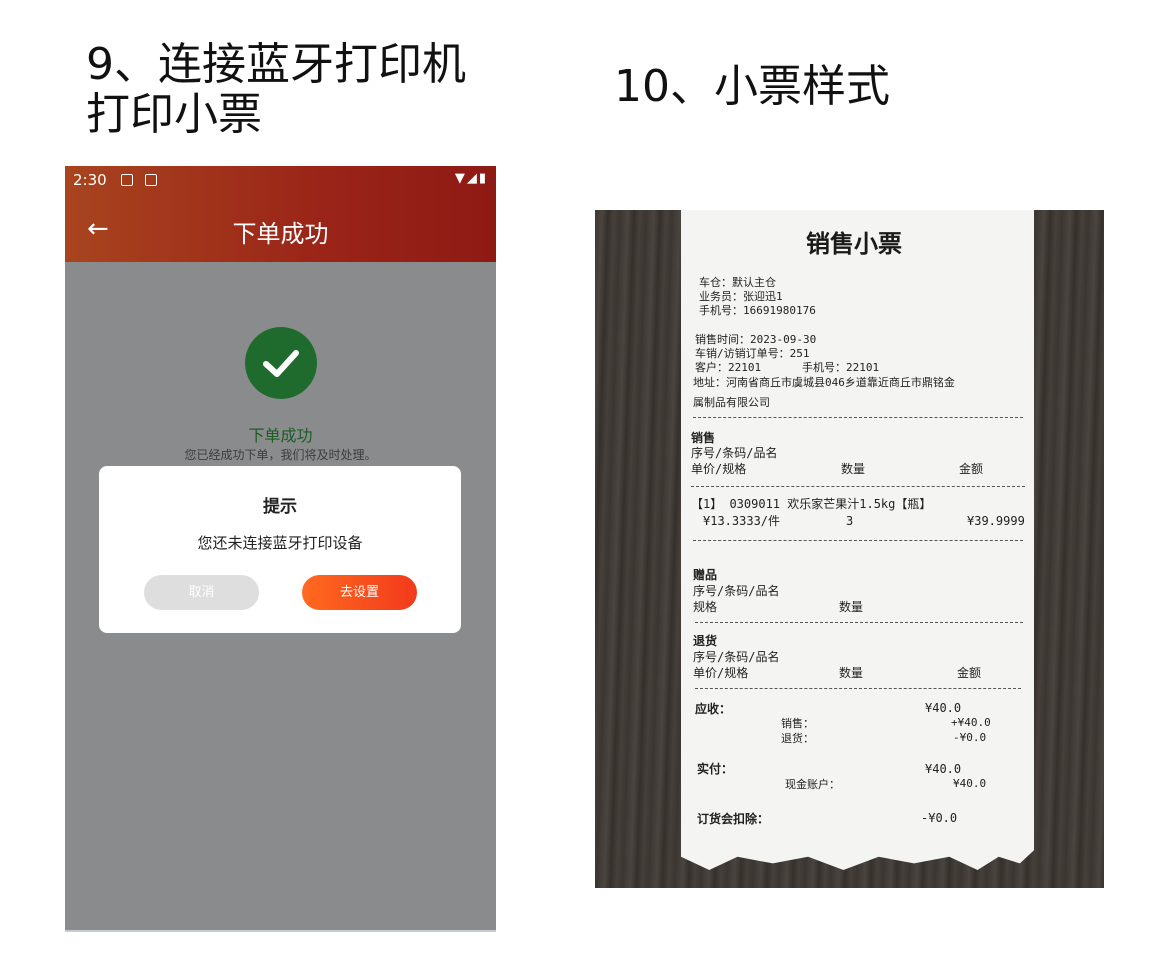  Describe the element at coordinates (280, 455) in the screenshot. I see `success-message: 您已经成功下单，我们将及时处理。` at that location.